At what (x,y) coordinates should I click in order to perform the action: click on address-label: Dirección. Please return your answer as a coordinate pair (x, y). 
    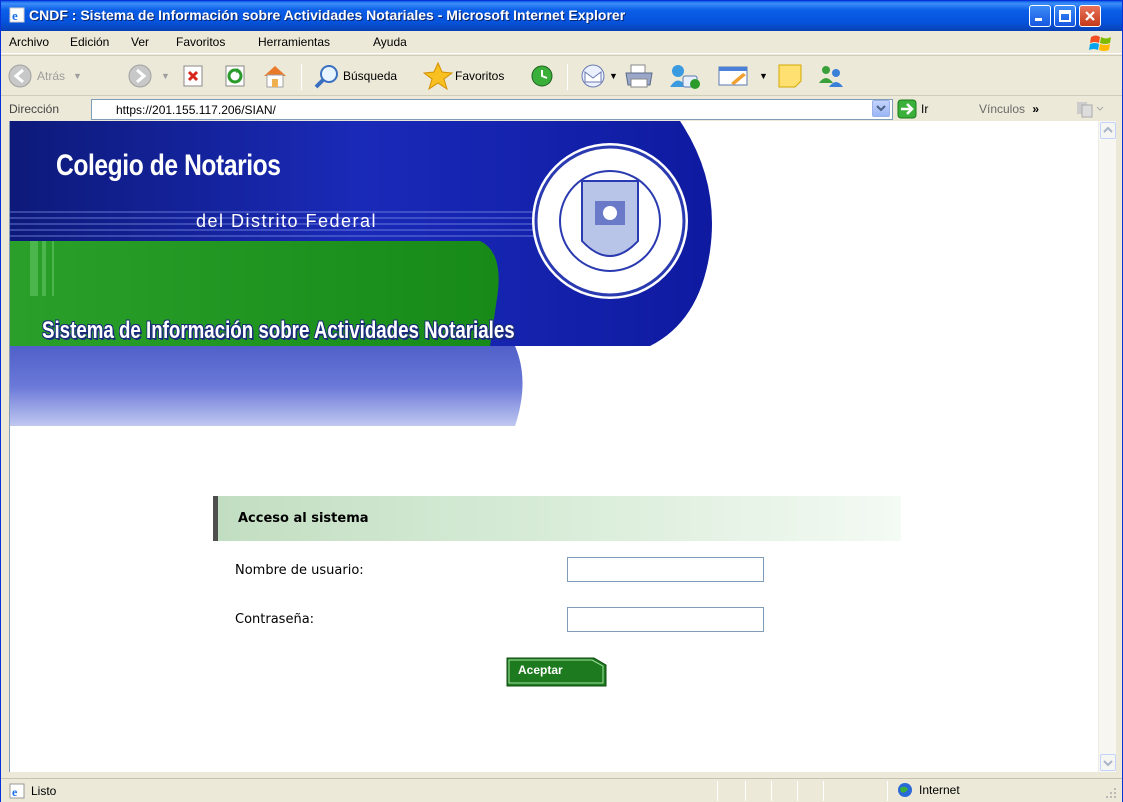
    Looking at the image, I should click on (34, 109).